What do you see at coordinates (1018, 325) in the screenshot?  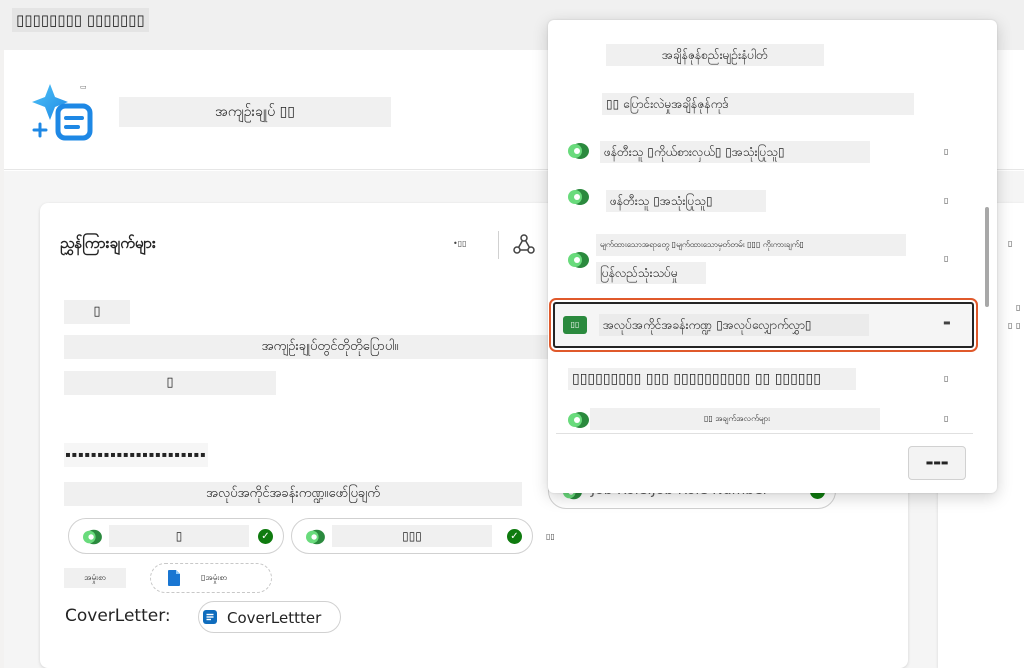 I see `right-panel-tag-4: ▯` at bounding box center [1018, 325].